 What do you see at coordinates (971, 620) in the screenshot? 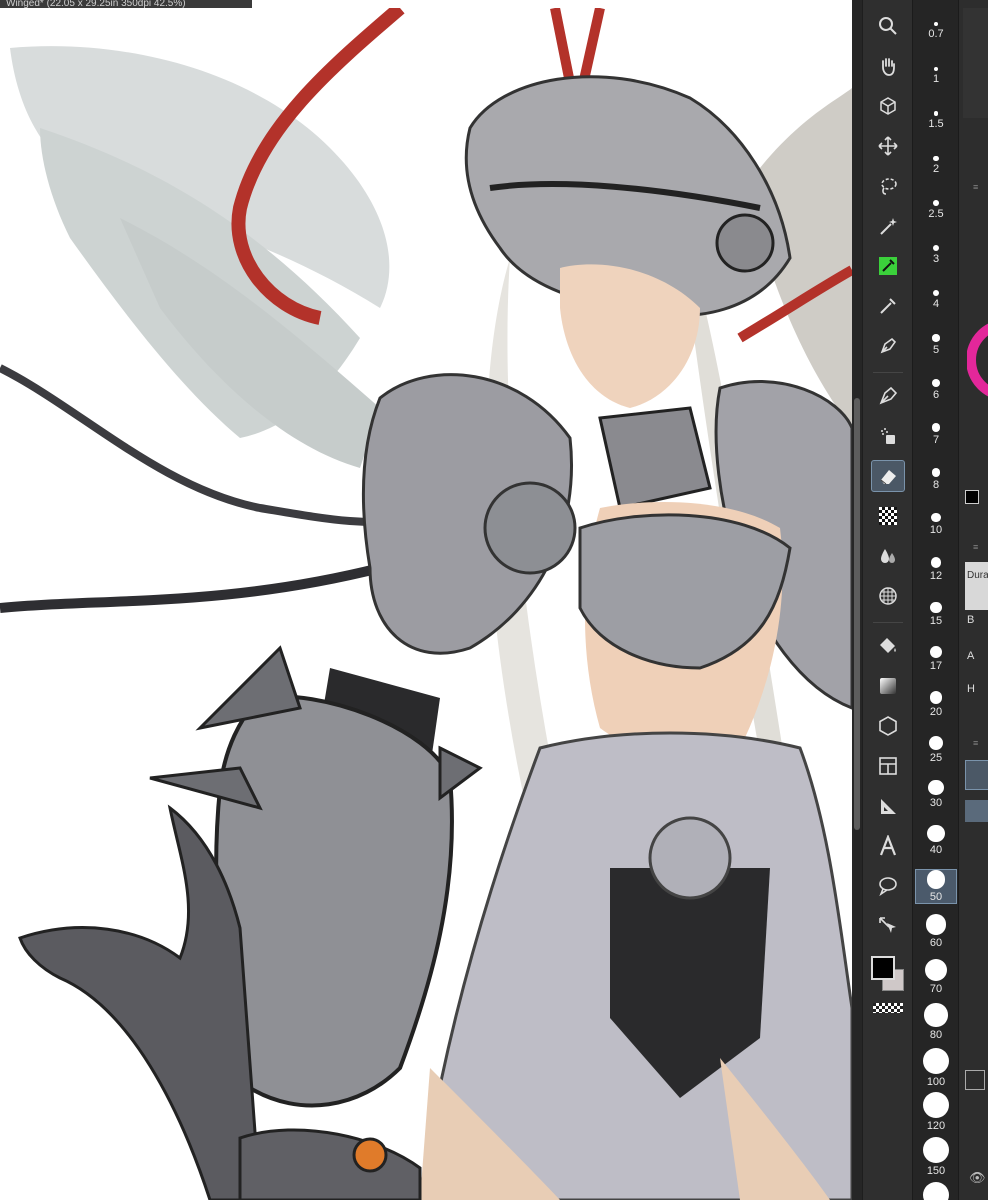
I see `panel-label: B` at bounding box center [971, 620].